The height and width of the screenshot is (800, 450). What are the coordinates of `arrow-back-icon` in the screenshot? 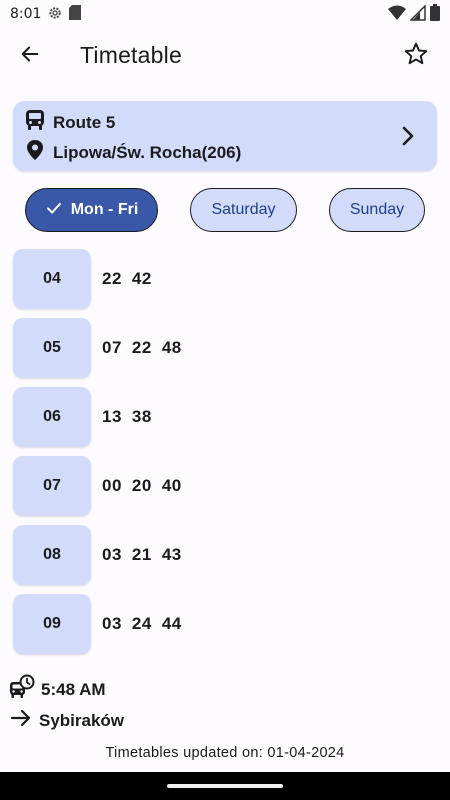 It's located at (30, 56).